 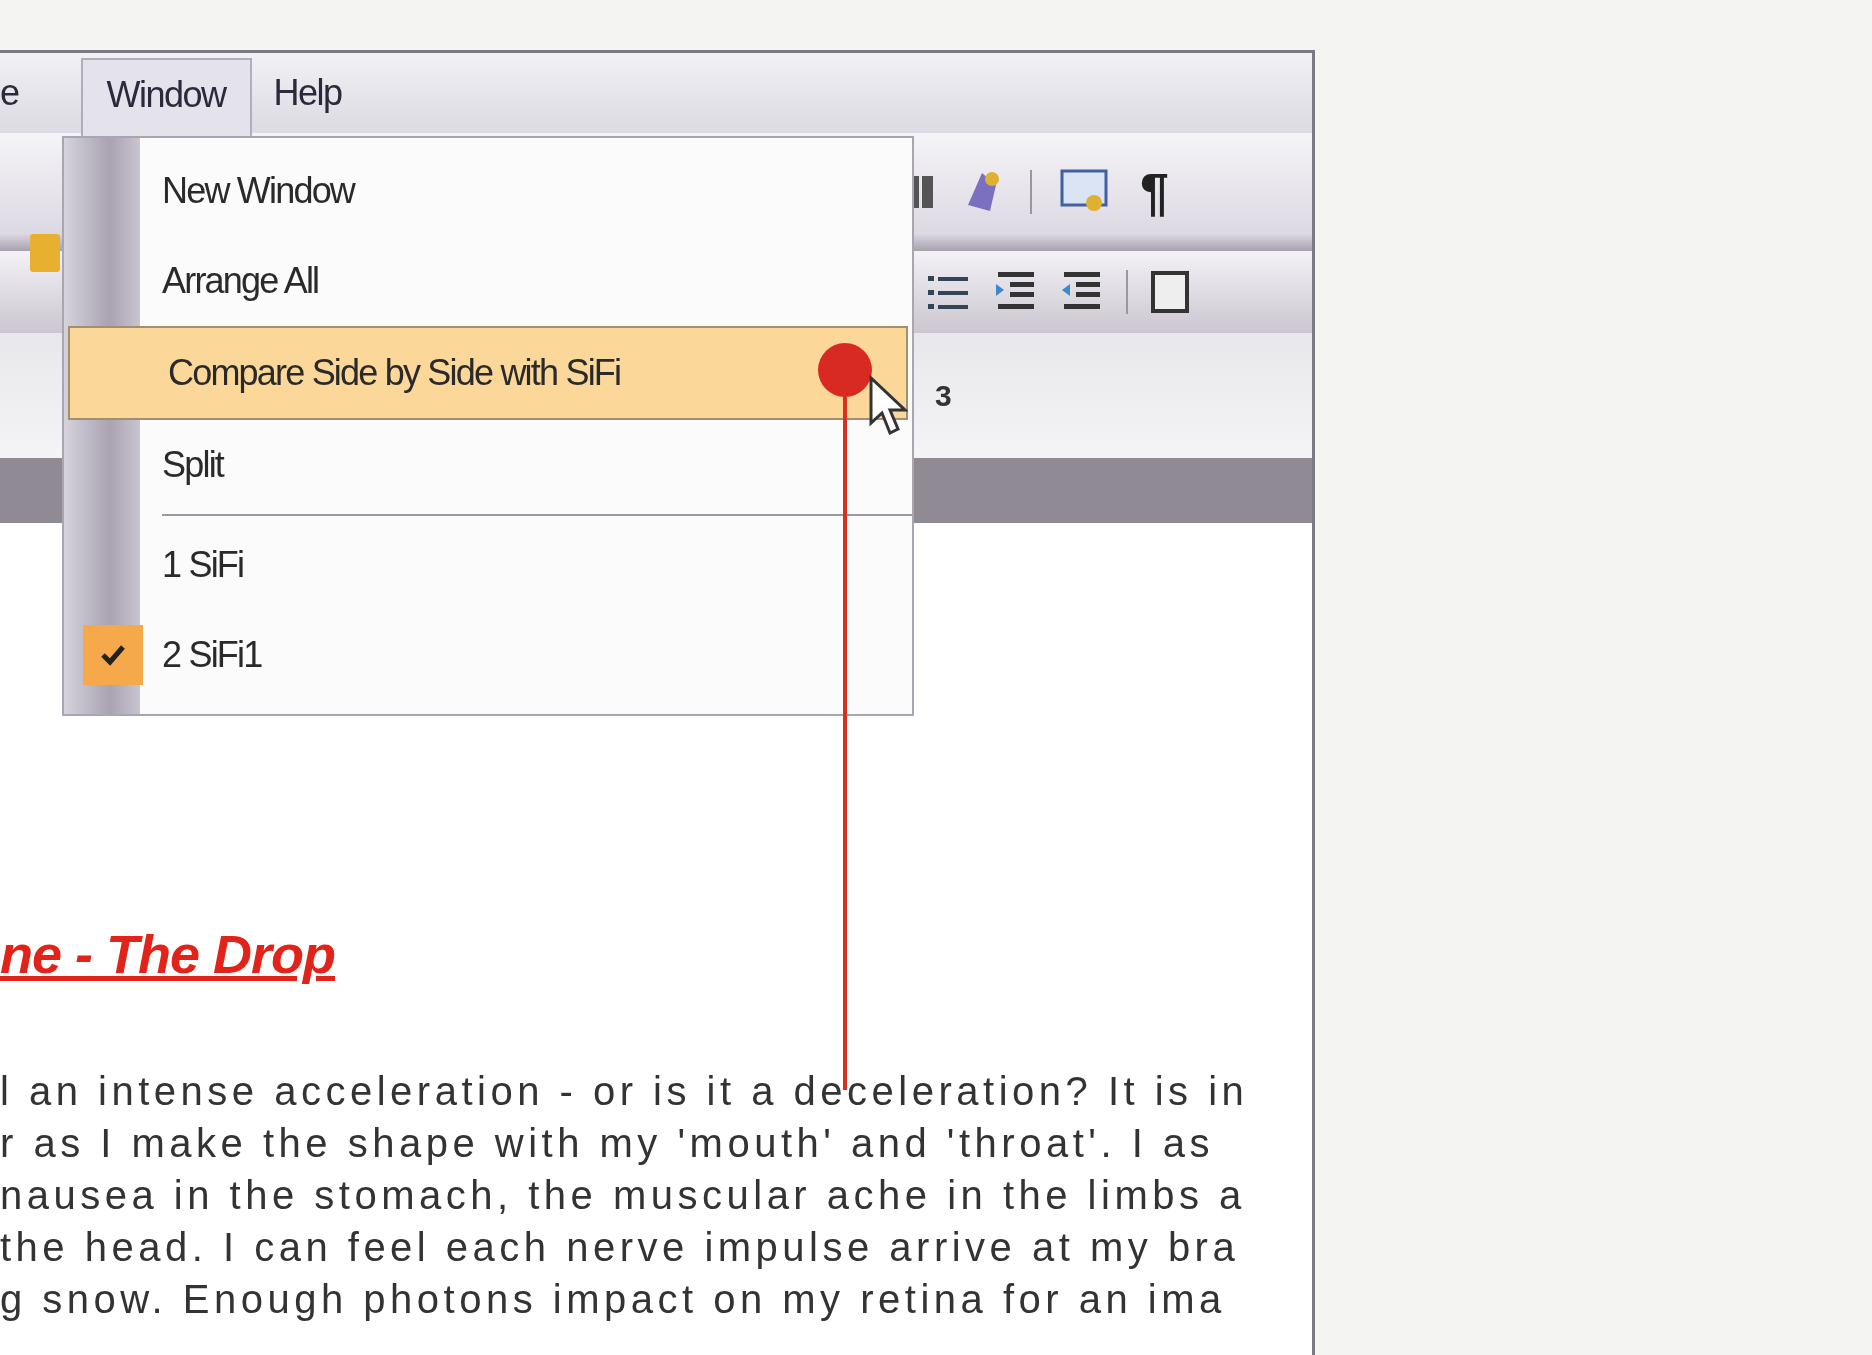 What do you see at coordinates (488, 565) in the screenshot?
I see `menu-item: 1 SiFi` at bounding box center [488, 565].